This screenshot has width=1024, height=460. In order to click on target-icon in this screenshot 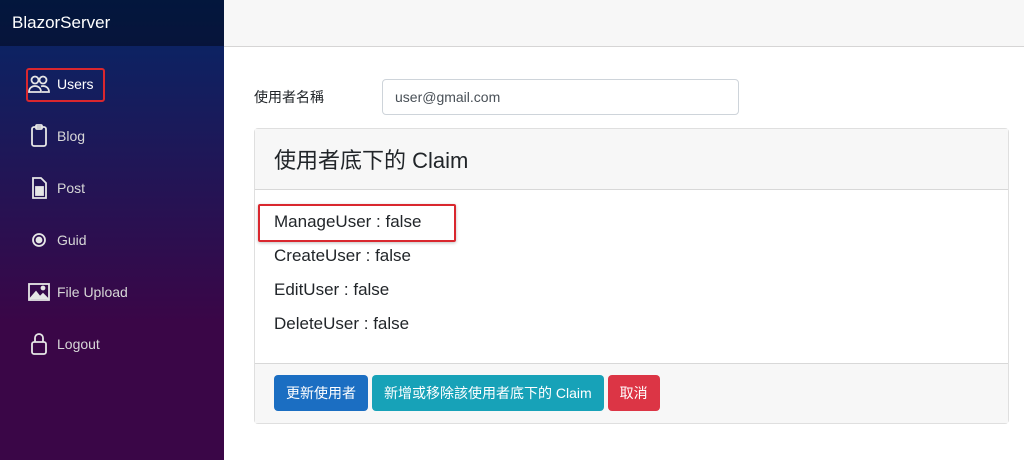, I will do `click(39, 240)`.